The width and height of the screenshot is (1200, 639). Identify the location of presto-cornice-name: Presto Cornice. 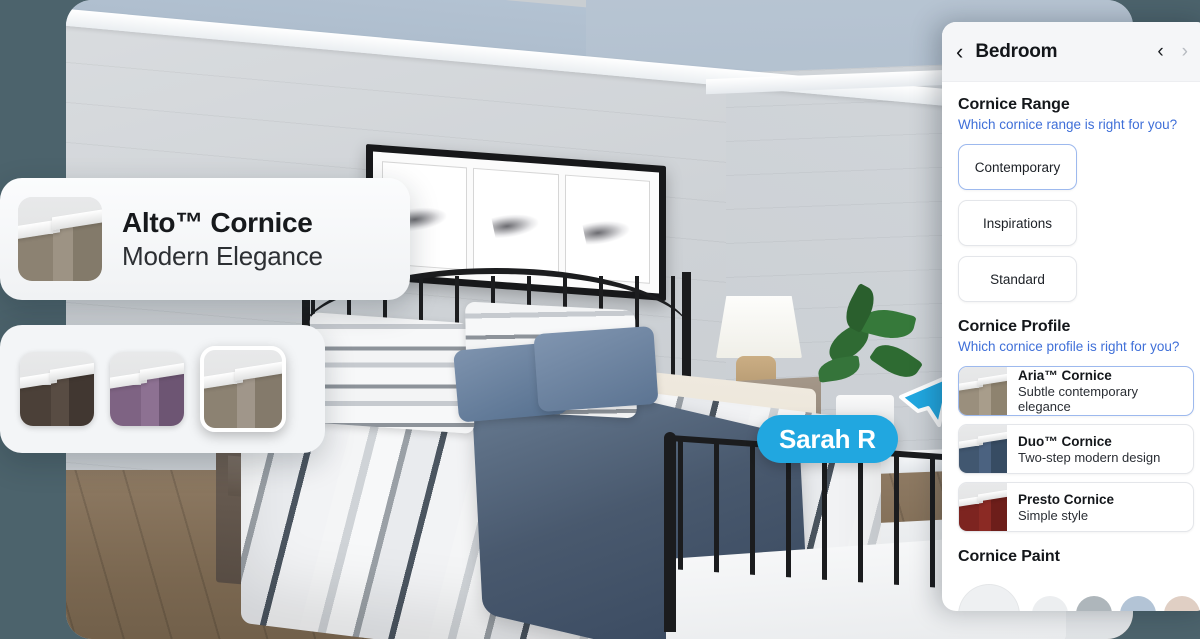
(1066, 499).